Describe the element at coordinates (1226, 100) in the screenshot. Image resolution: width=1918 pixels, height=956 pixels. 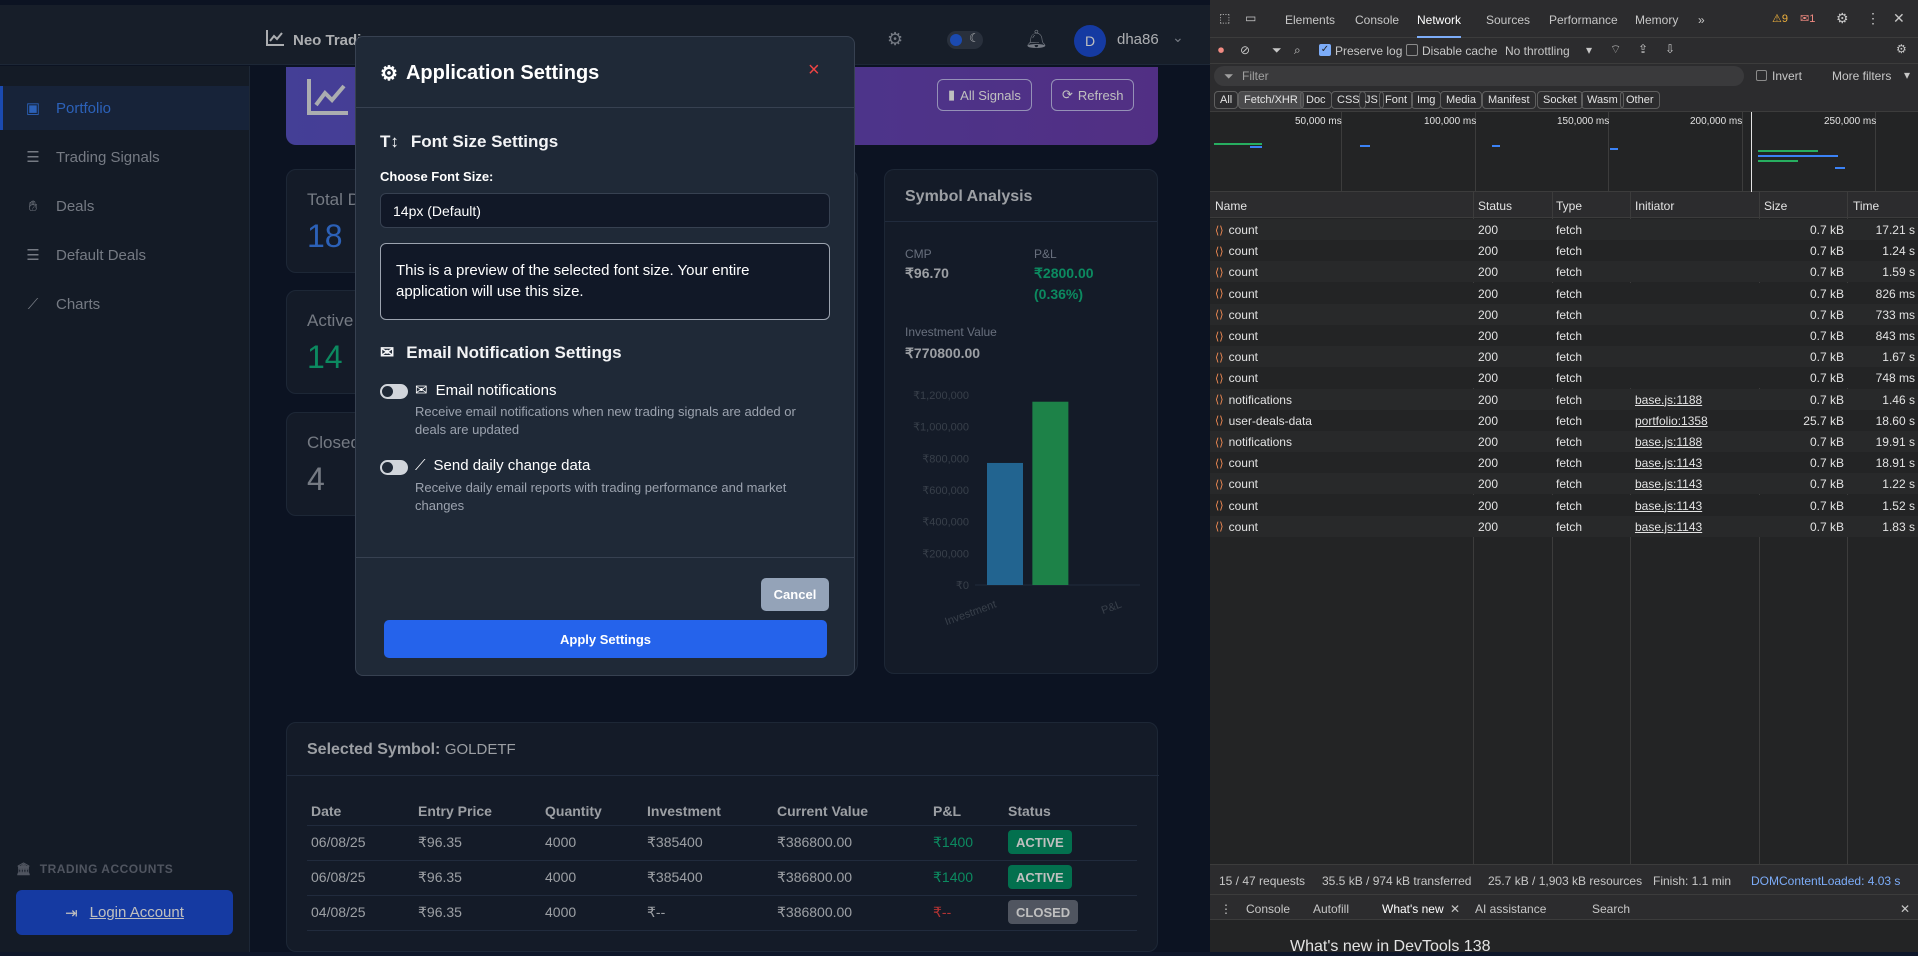
I see `chip-all: All` at that location.